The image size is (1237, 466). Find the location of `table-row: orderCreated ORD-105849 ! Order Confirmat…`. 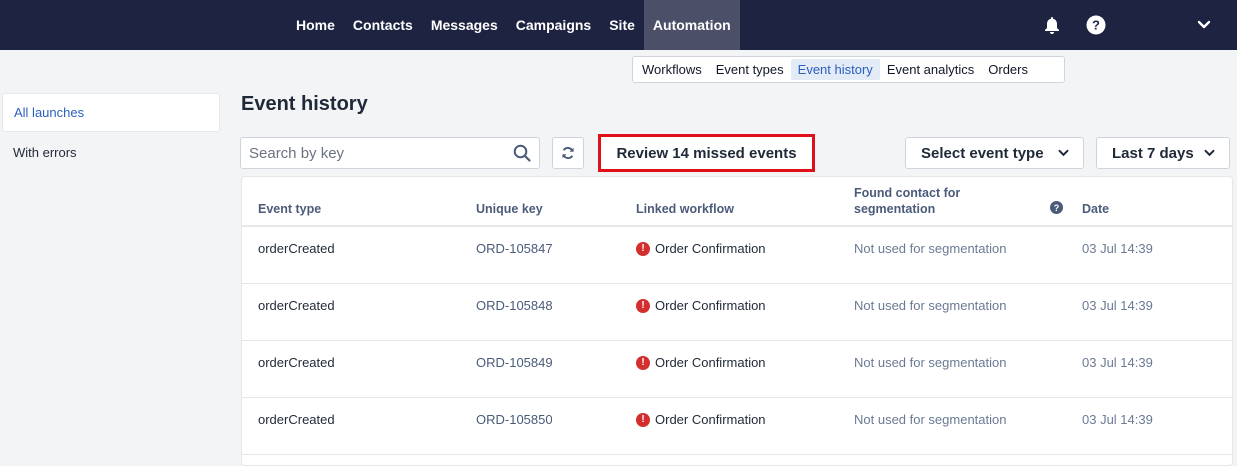

table-row: orderCreated ORD-105849 ! Order Confirmat… is located at coordinates (737, 369).